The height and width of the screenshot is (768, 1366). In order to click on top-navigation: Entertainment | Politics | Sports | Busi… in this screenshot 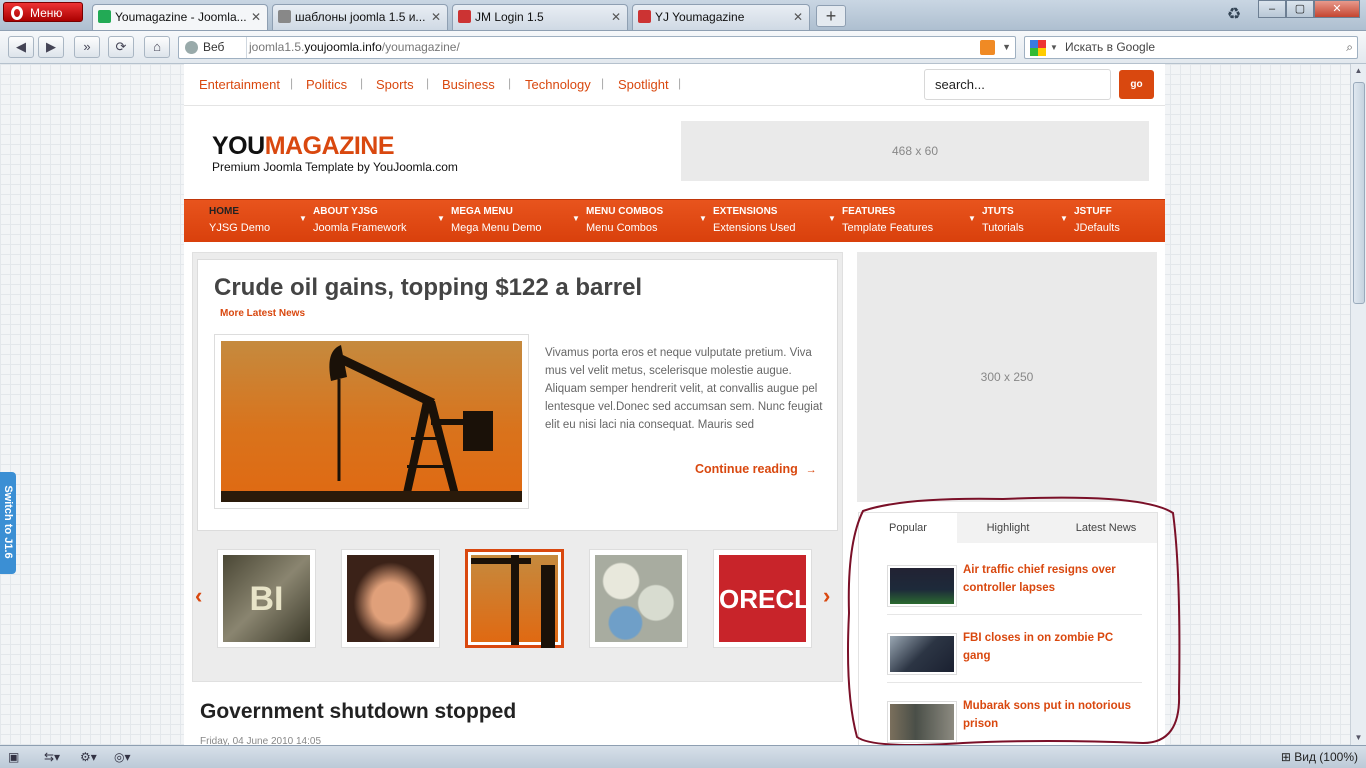, I will do `click(674, 85)`.